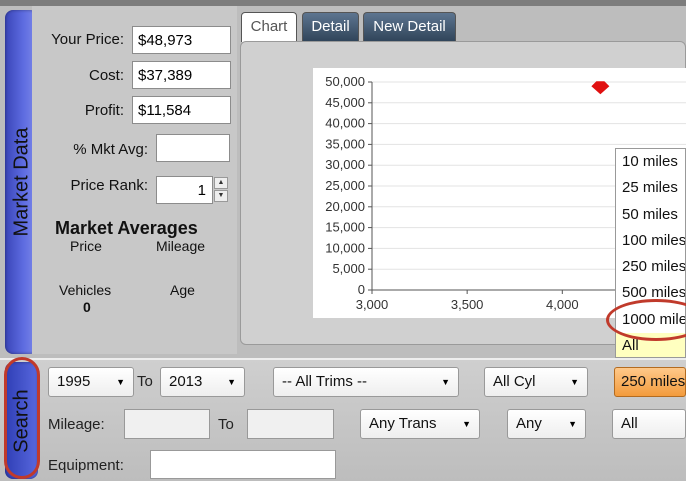  I want to click on spin-up-icon: ▲, so click(221, 183).